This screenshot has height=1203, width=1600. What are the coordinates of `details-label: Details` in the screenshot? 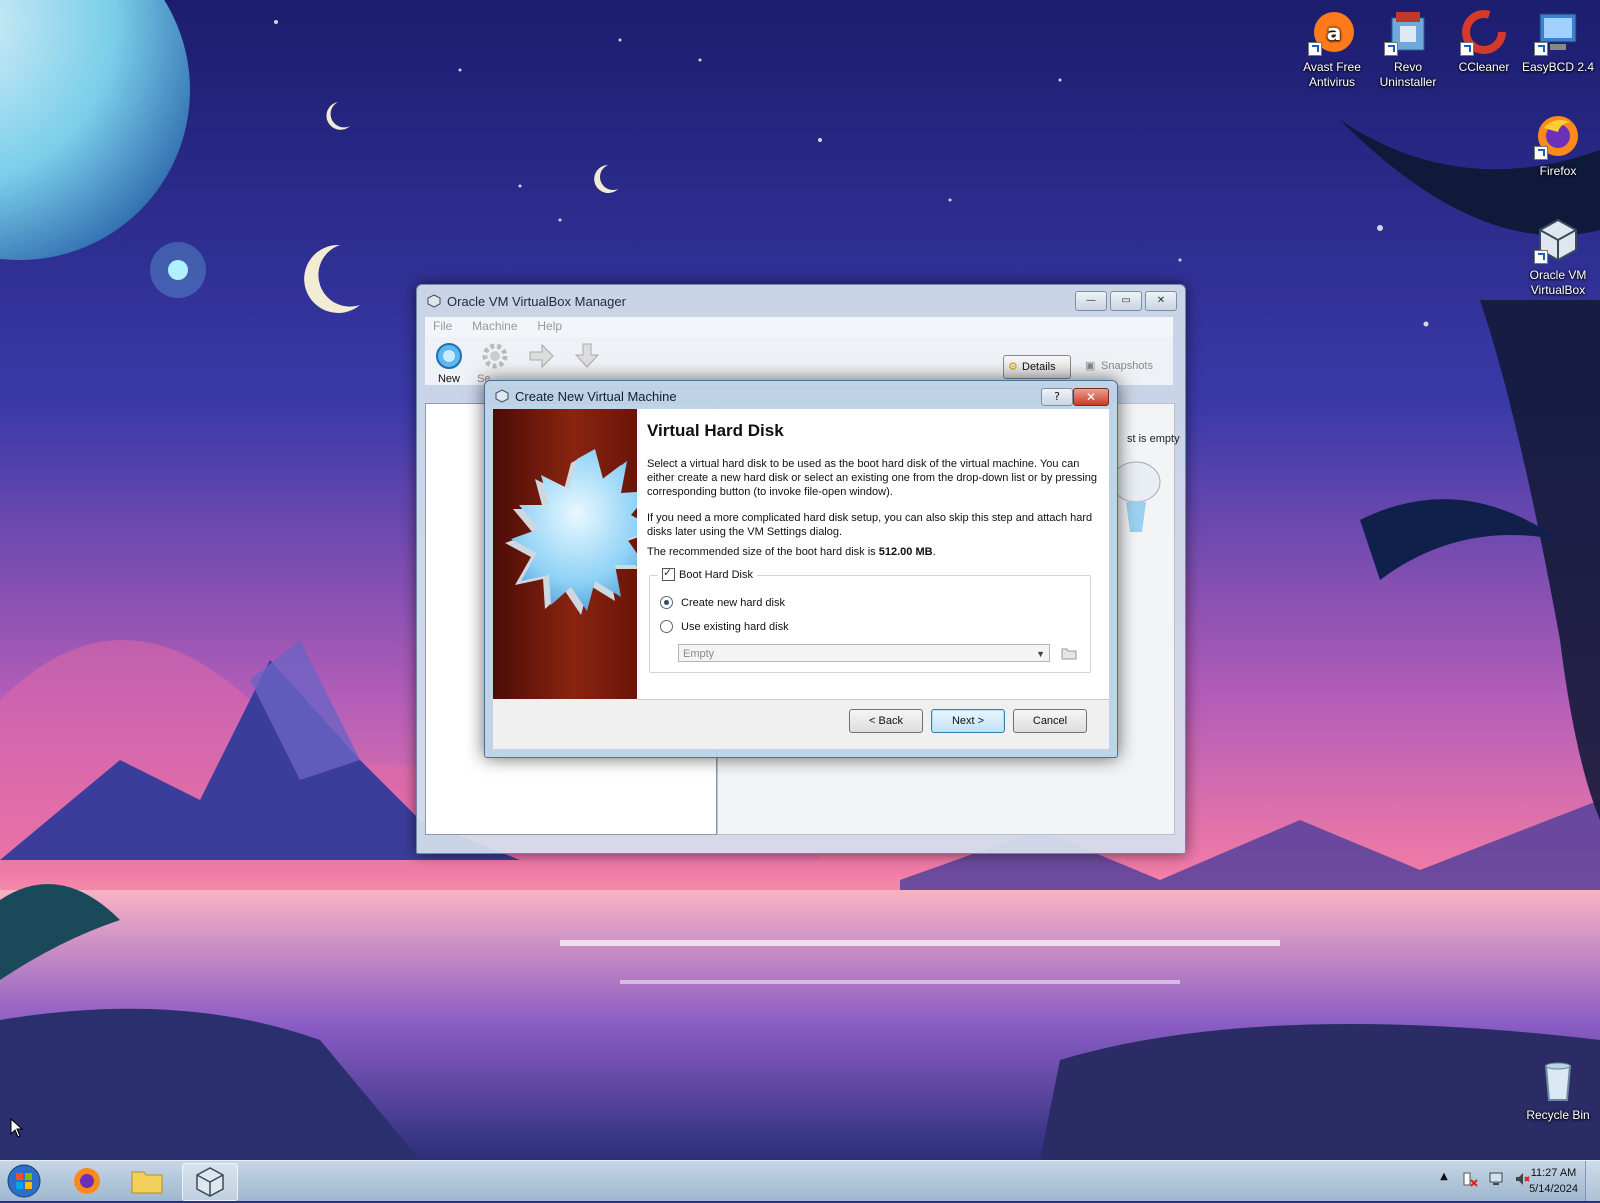 It's located at (1039, 367).